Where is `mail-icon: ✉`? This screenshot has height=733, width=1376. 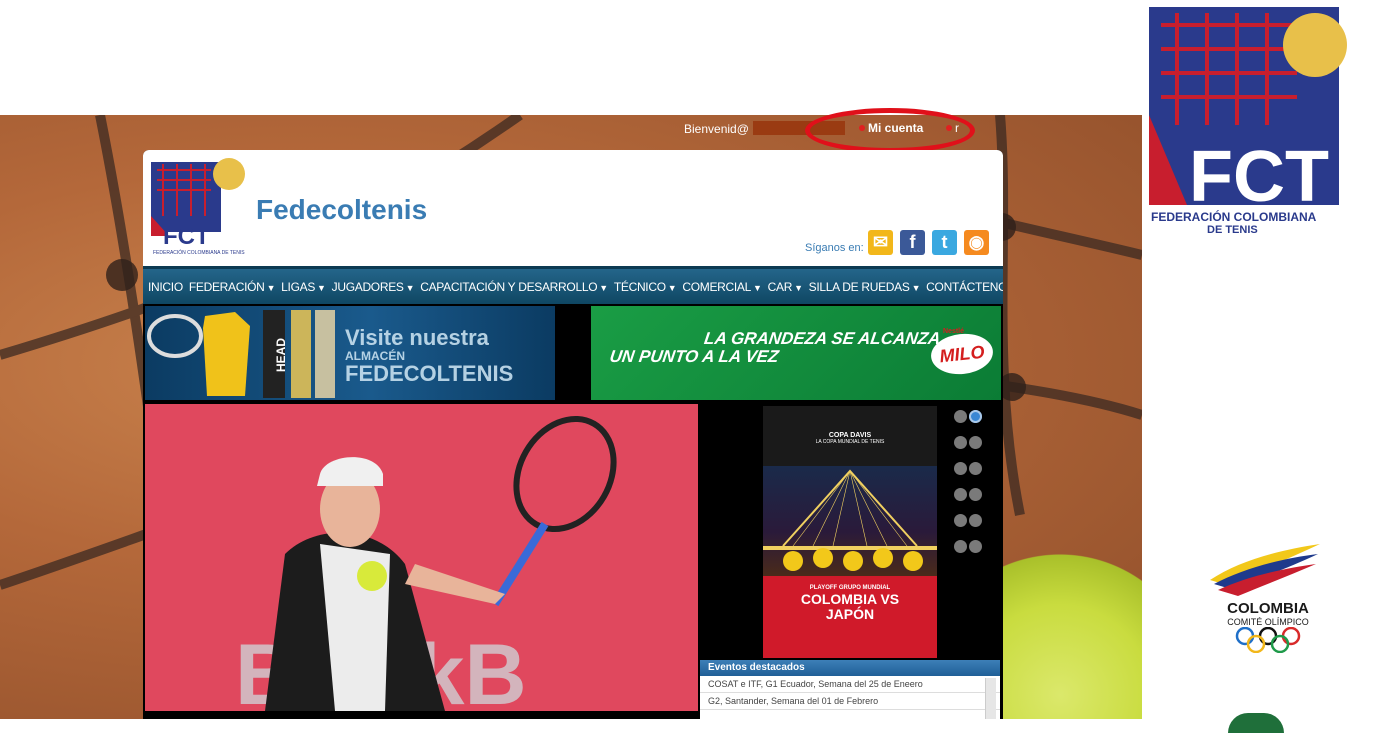
mail-icon: ✉ is located at coordinates (880, 242).